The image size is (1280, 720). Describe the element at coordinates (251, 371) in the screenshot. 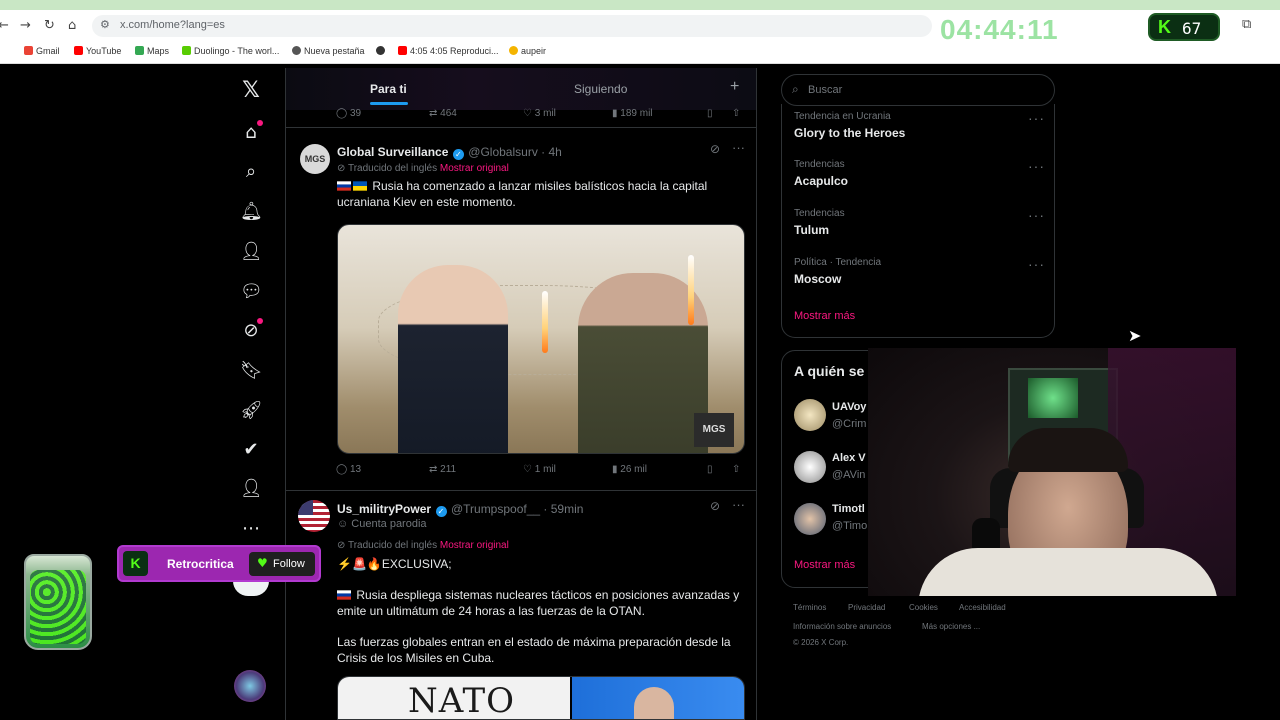

I see `bookmarks-icon: 🔖︎` at that location.